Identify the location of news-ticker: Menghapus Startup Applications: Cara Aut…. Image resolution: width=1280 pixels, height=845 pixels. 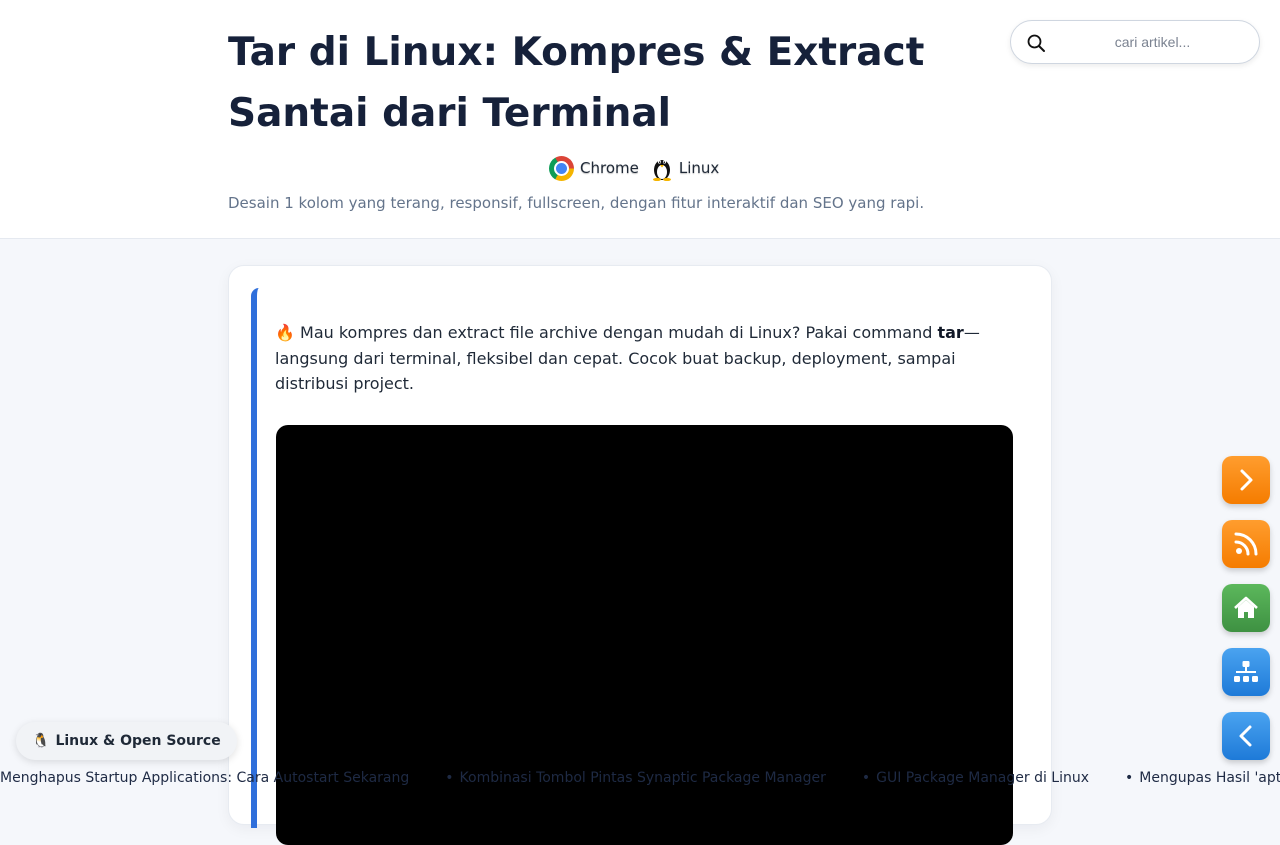
(640, 779).